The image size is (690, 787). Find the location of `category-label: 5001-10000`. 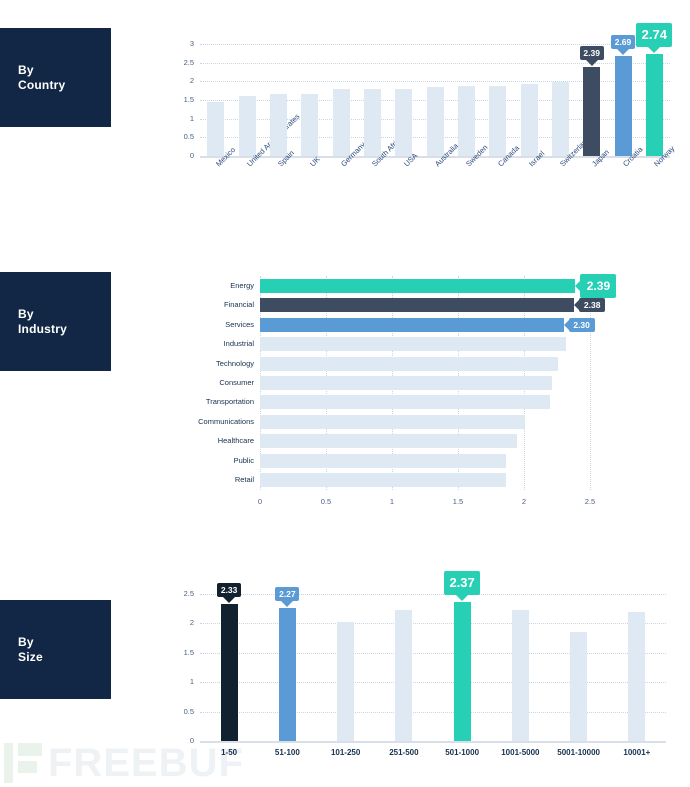

category-label: 5001-10000 is located at coordinates (578, 752).